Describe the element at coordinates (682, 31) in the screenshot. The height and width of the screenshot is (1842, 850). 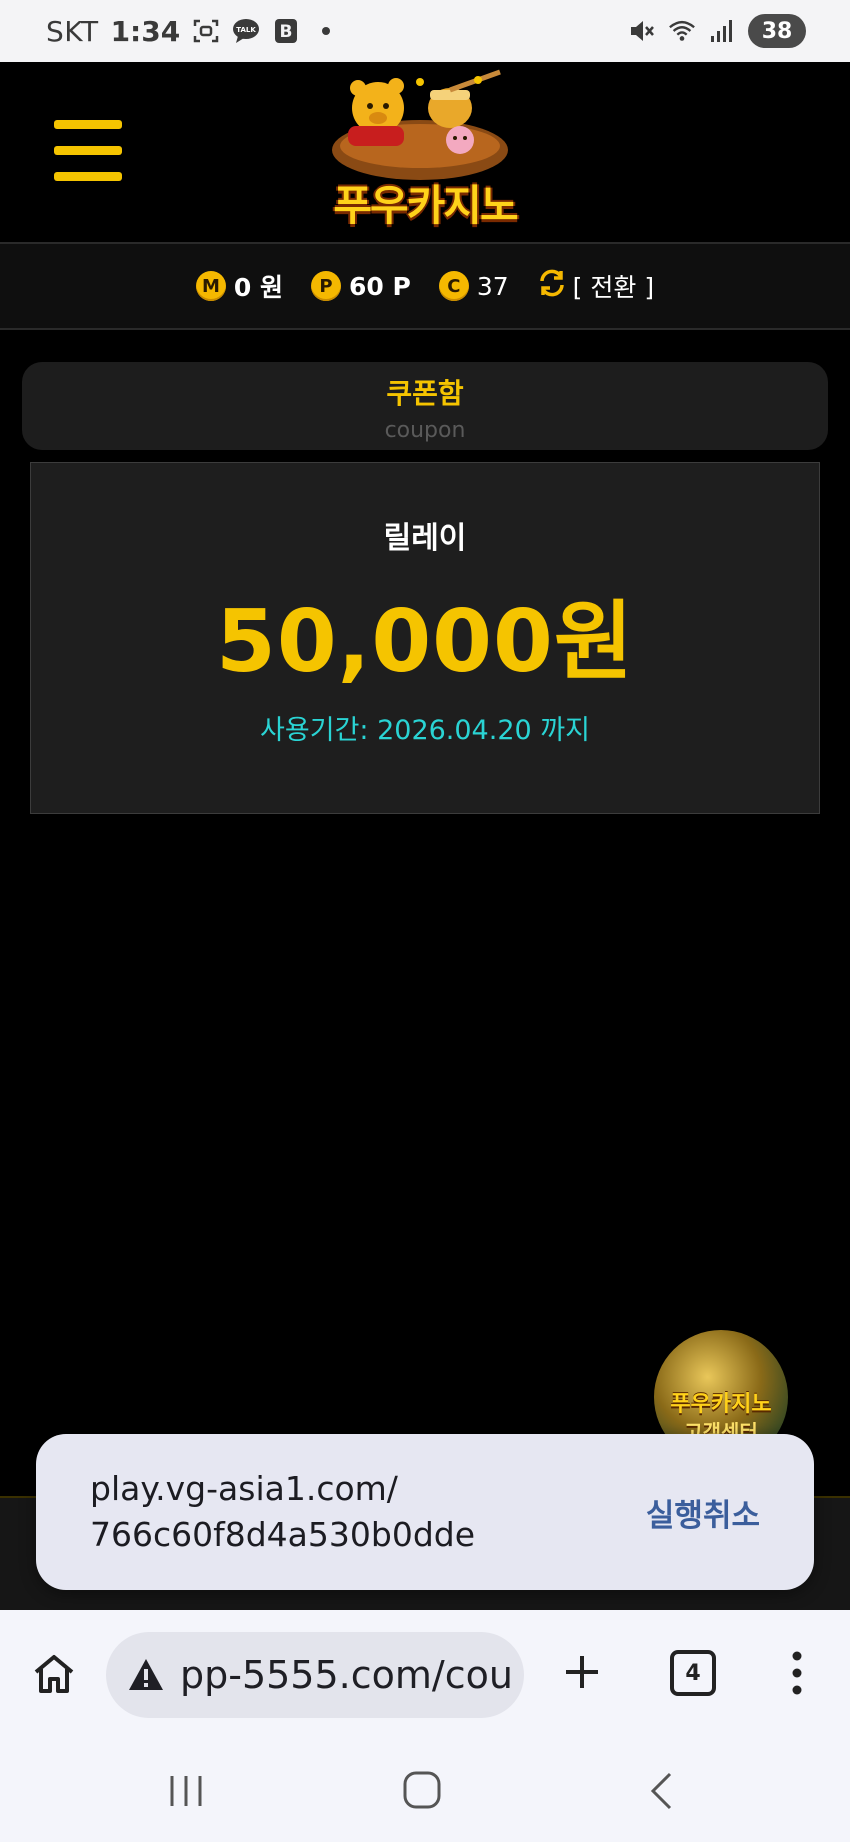
I see `wifi-icon` at that location.